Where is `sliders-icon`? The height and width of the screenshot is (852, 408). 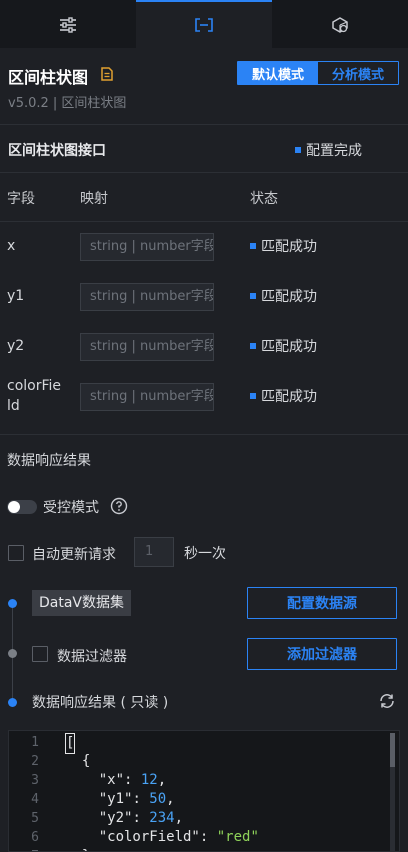 sliders-icon is located at coordinates (68, 25).